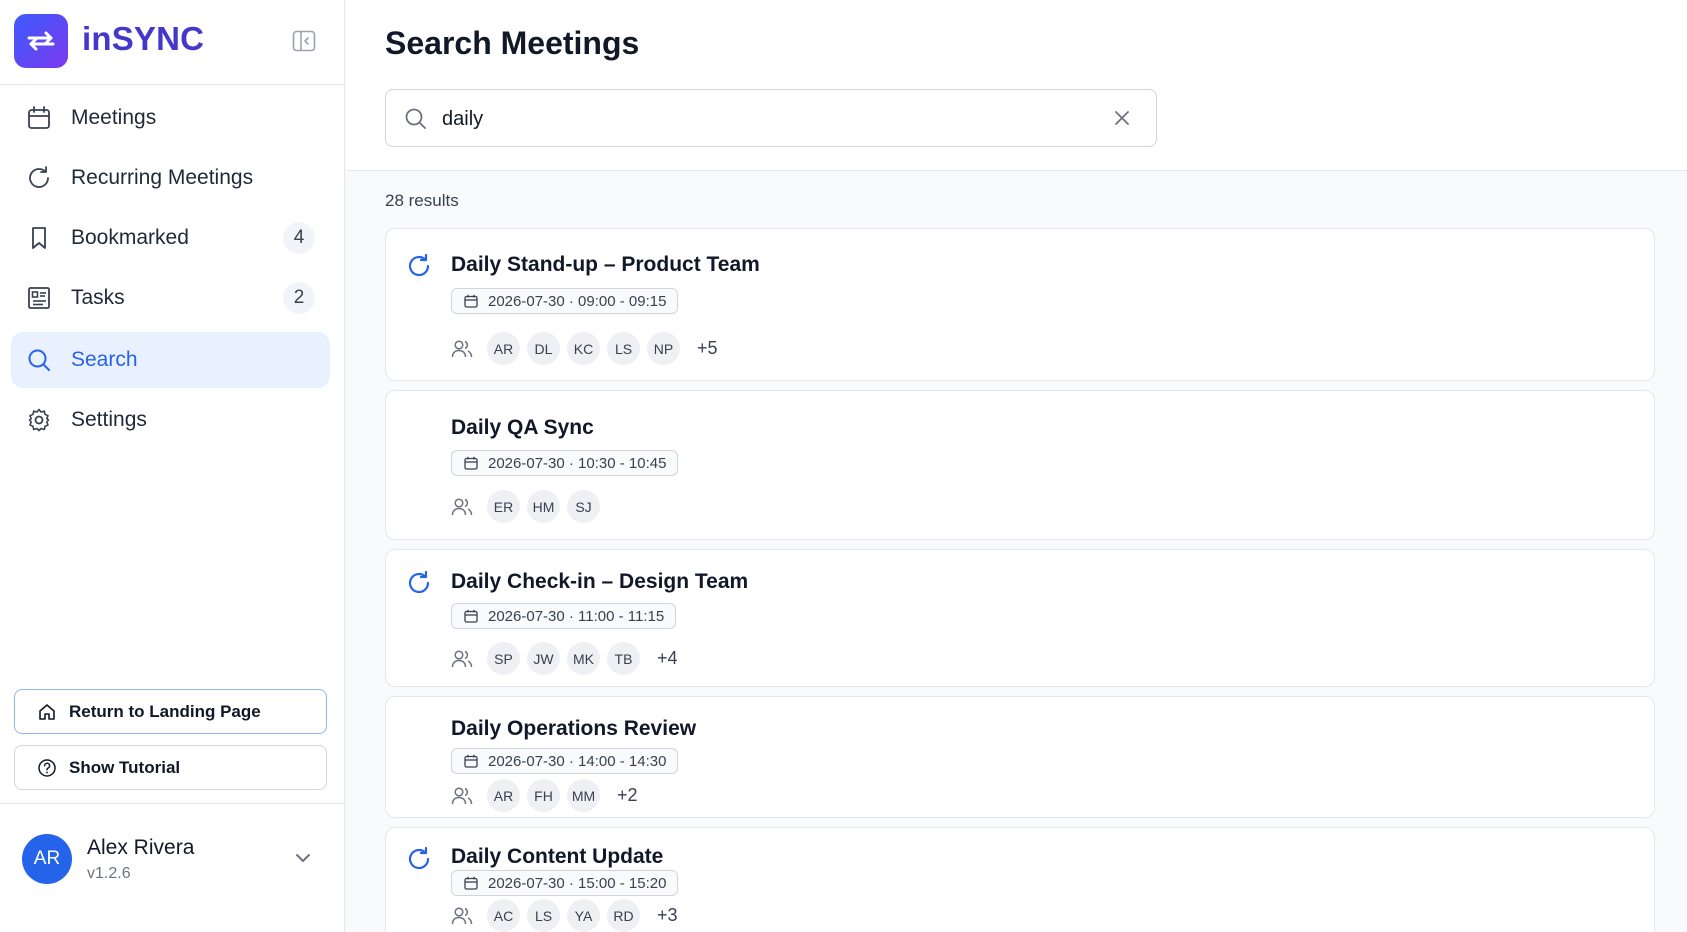 This screenshot has height=932, width=1687. What do you see at coordinates (299, 238) in the screenshot?
I see `bookmarked-count-badge: 4` at bounding box center [299, 238].